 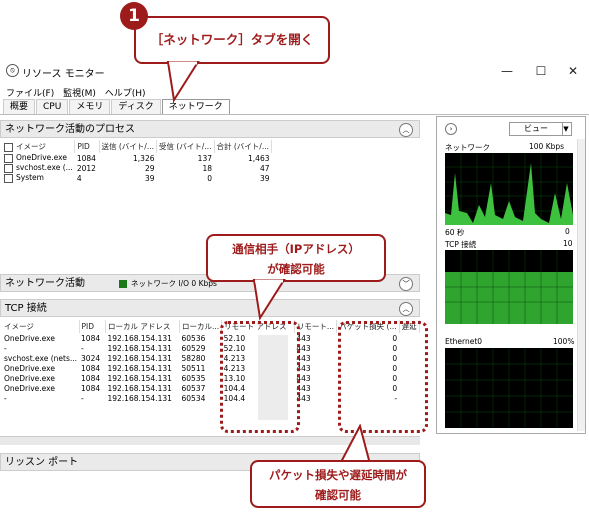 What do you see at coordinates (567, 231) in the screenshot?
I see `graph-network-min: 0` at bounding box center [567, 231].